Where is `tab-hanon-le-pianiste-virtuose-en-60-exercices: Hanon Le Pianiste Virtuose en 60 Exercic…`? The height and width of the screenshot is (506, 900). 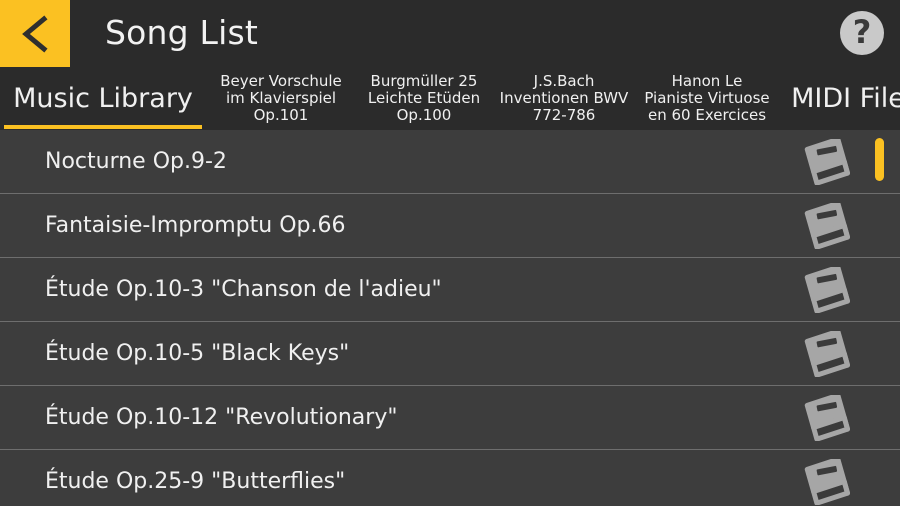 tab-hanon-le-pianiste-virtuose-en-60-exercices: Hanon Le Pianiste Virtuose en 60 Exercic… is located at coordinates (707, 98).